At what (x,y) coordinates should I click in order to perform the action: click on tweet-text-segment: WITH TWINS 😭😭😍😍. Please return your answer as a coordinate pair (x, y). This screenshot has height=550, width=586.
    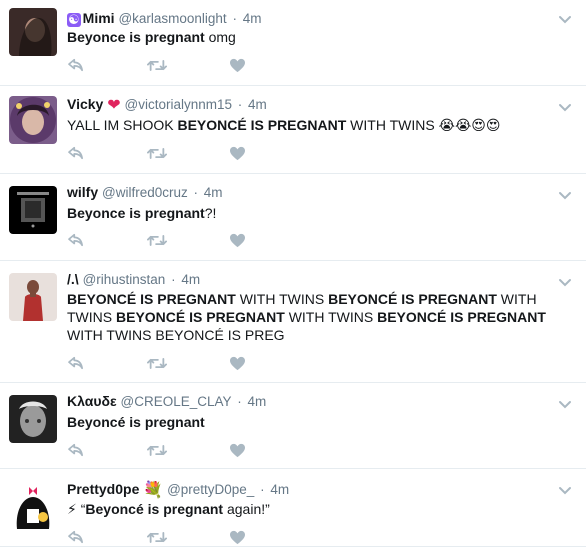
    Looking at the image, I should click on (423, 125).